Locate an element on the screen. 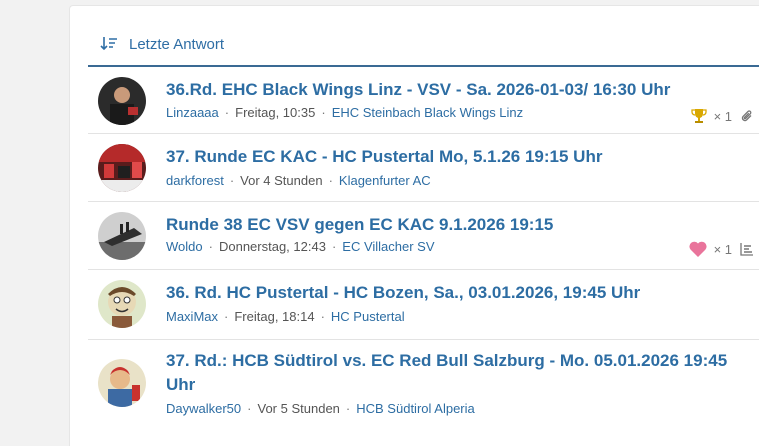 The width and height of the screenshot is (759, 446). forum-link: Klagenfurter AC is located at coordinates (385, 180).